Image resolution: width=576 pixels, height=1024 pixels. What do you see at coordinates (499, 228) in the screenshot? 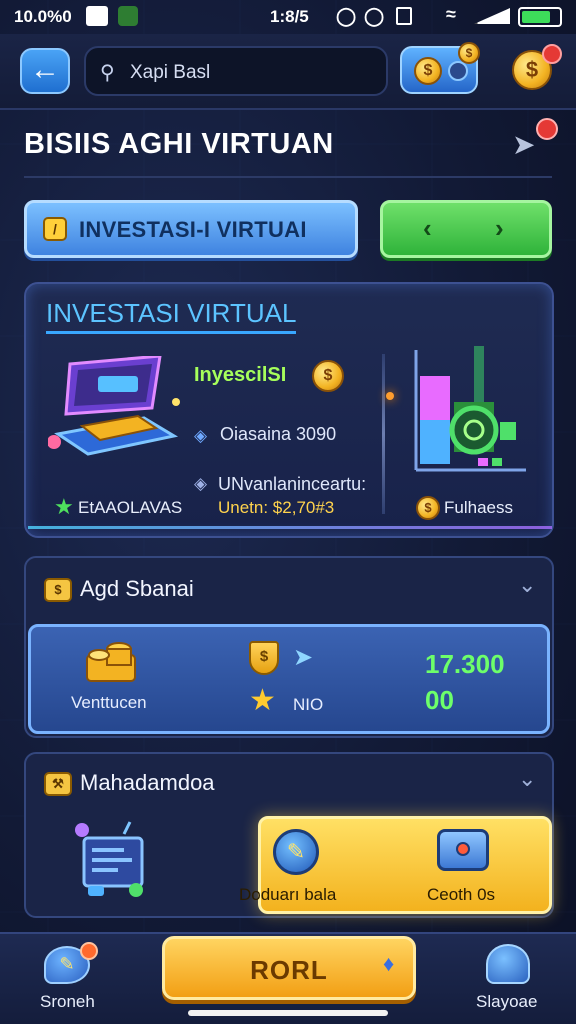
I see `next-arrow-icon: ›` at bounding box center [499, 228].